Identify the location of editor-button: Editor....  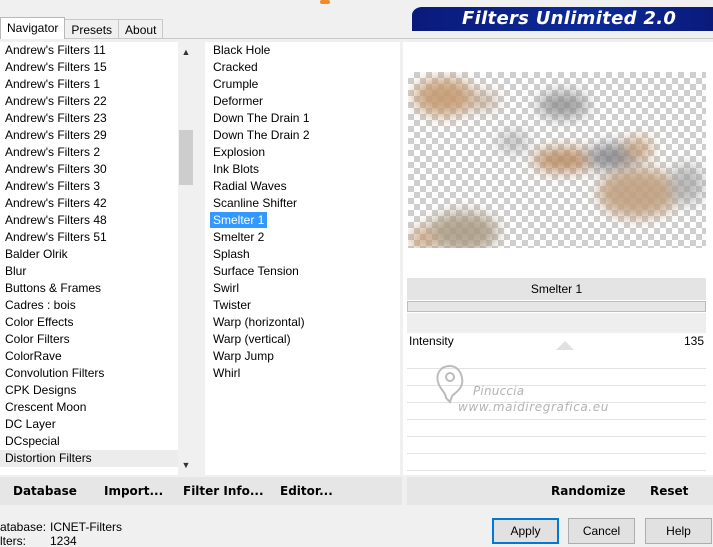
(306, 491).